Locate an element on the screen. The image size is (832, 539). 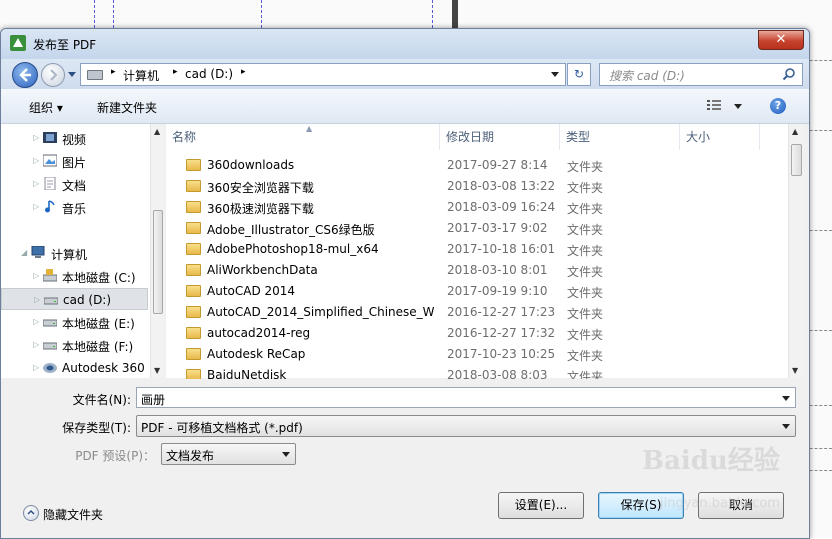
folder-icon is located at coordinates (193, 228).